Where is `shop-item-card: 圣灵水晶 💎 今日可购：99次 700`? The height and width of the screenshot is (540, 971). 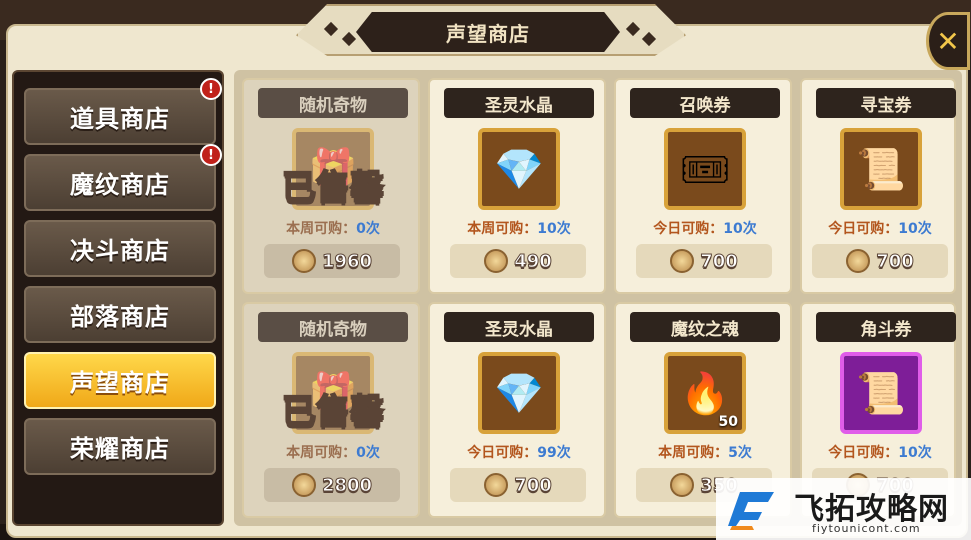 shop-item-card: 圣灵水晶 💎 今日可购：99次 700 is located at coordinates (517, 410).